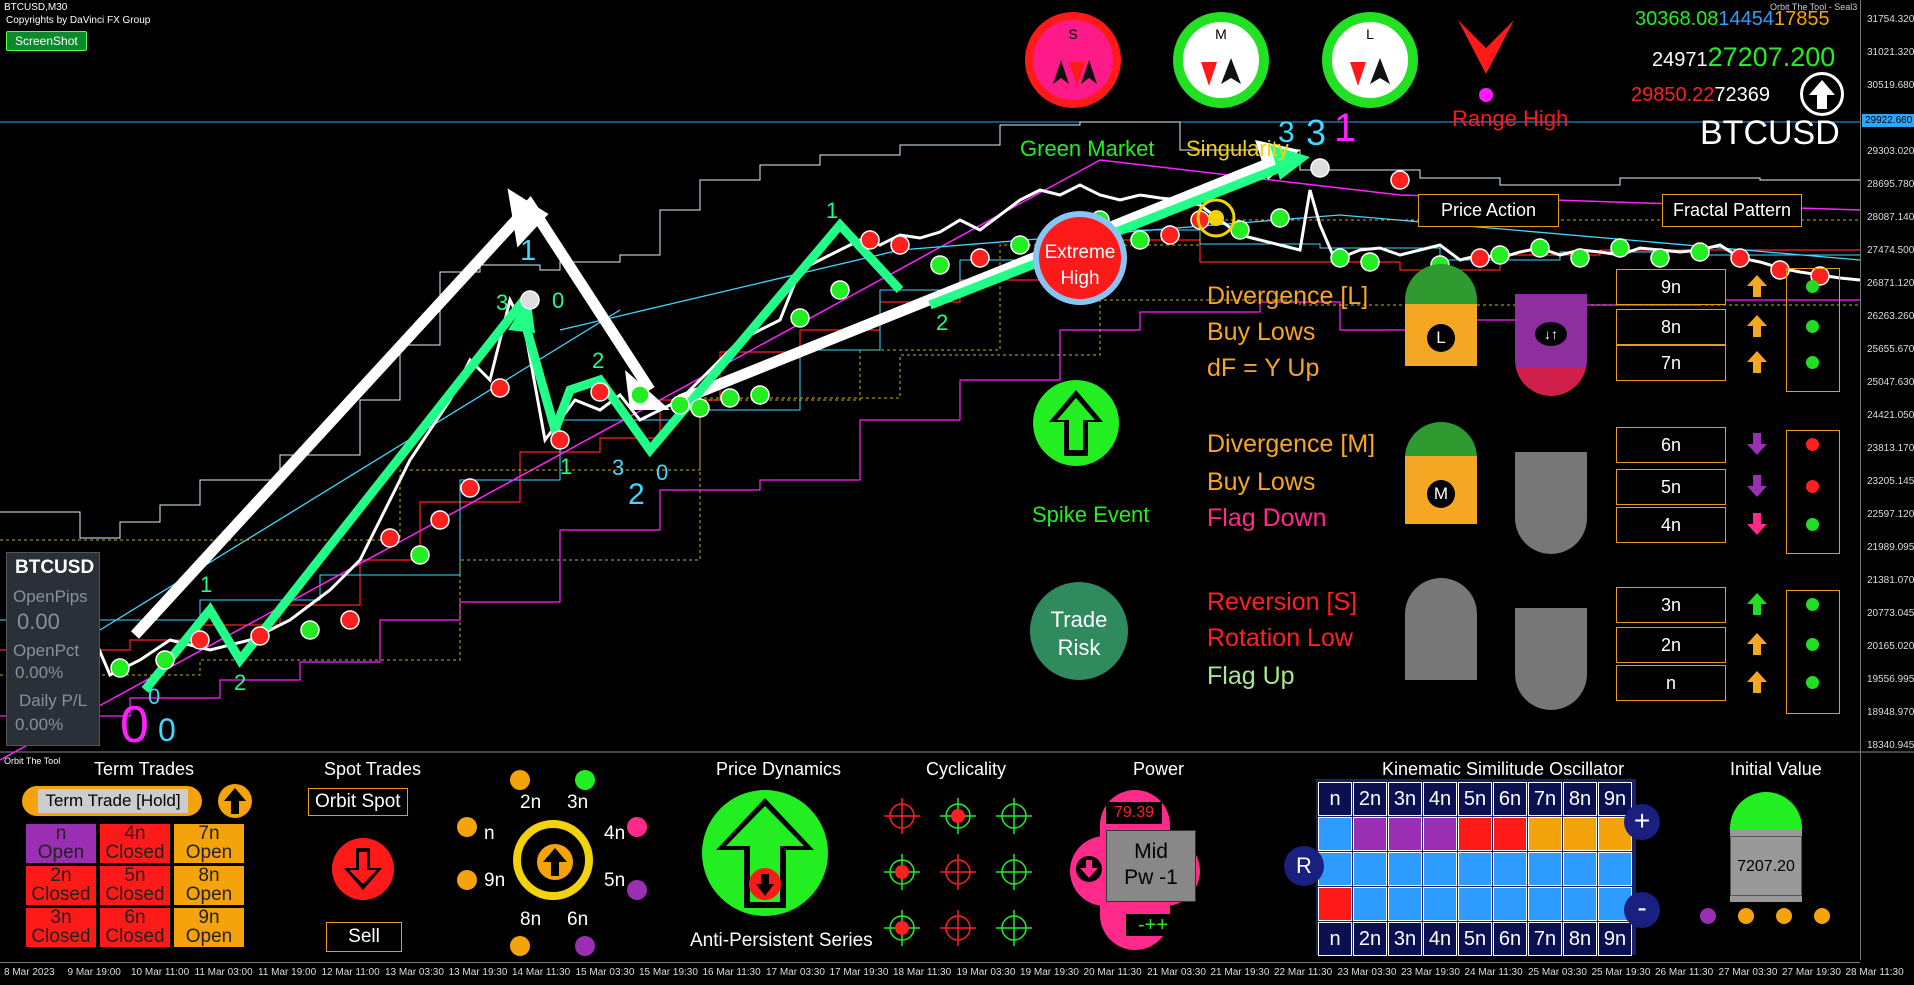  What do you see at coordinates (1370, 60) in the screenshot?
I see `long-term-circle: L` at bounding box center [1370, 60].